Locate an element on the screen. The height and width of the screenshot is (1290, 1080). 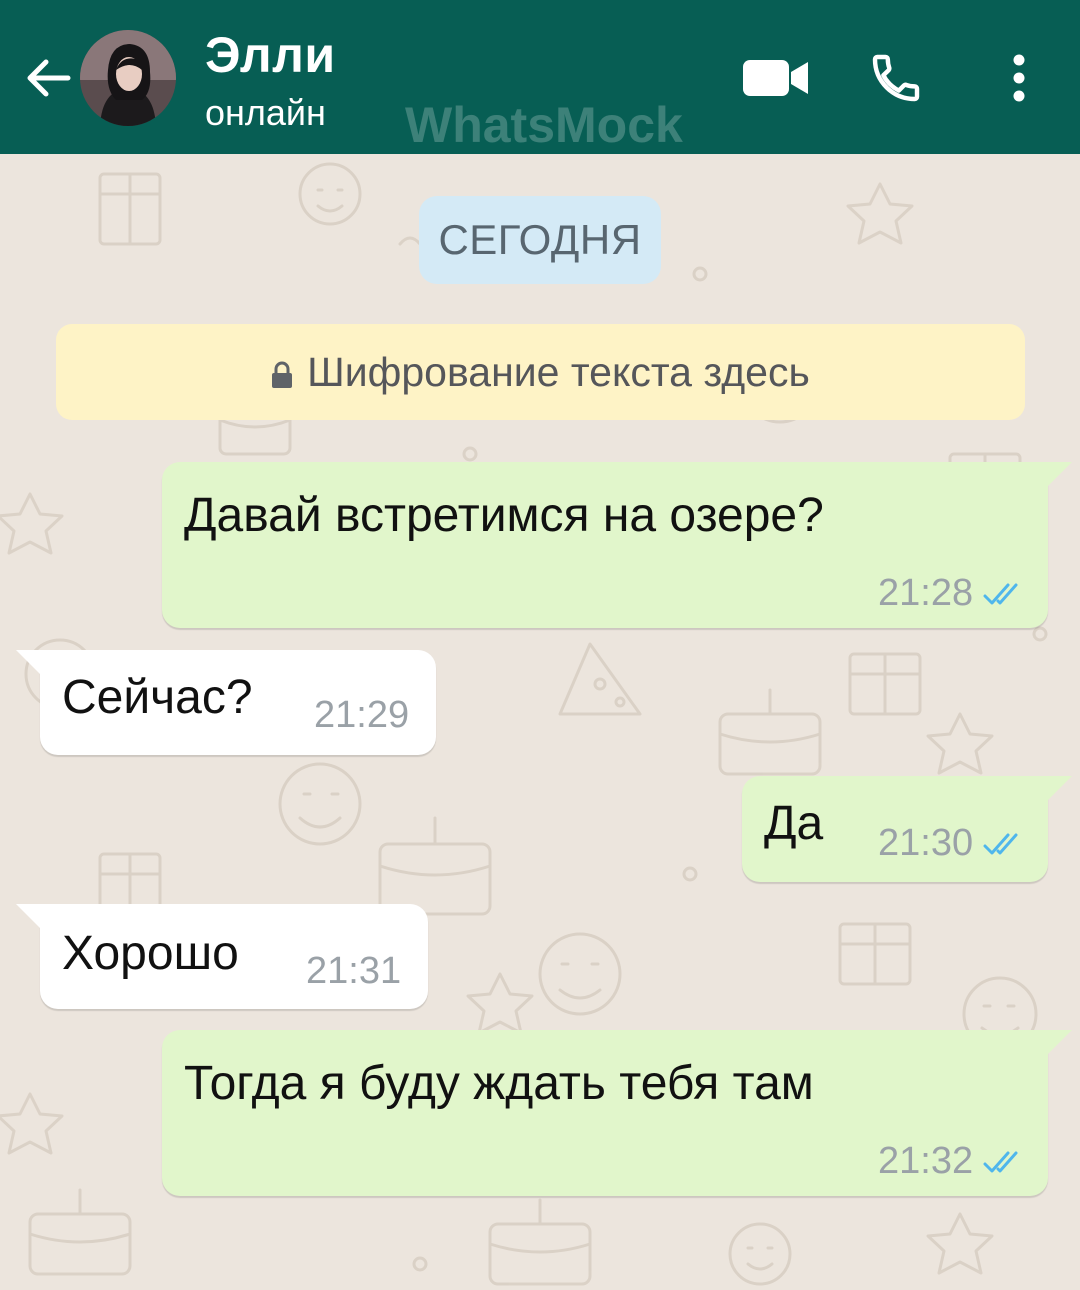
encryption-notice: Шифрование текста здесь is located at coordinates (540, 372).